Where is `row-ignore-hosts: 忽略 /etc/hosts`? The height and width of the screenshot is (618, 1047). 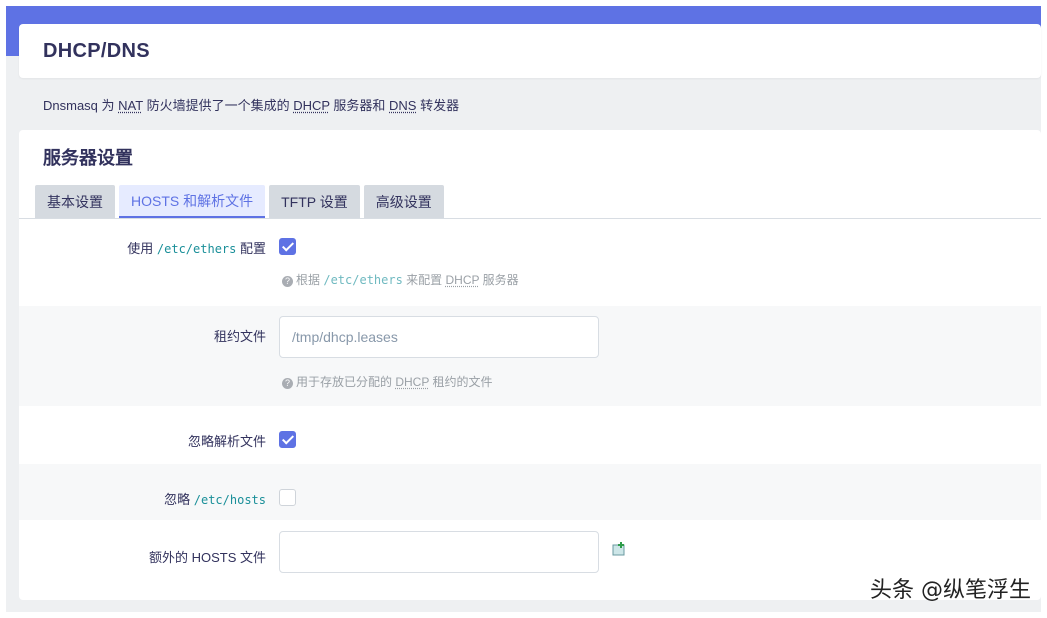 row-ignore-hosts: 忽略 /etc/hosts is located at coordinates (530, 492).